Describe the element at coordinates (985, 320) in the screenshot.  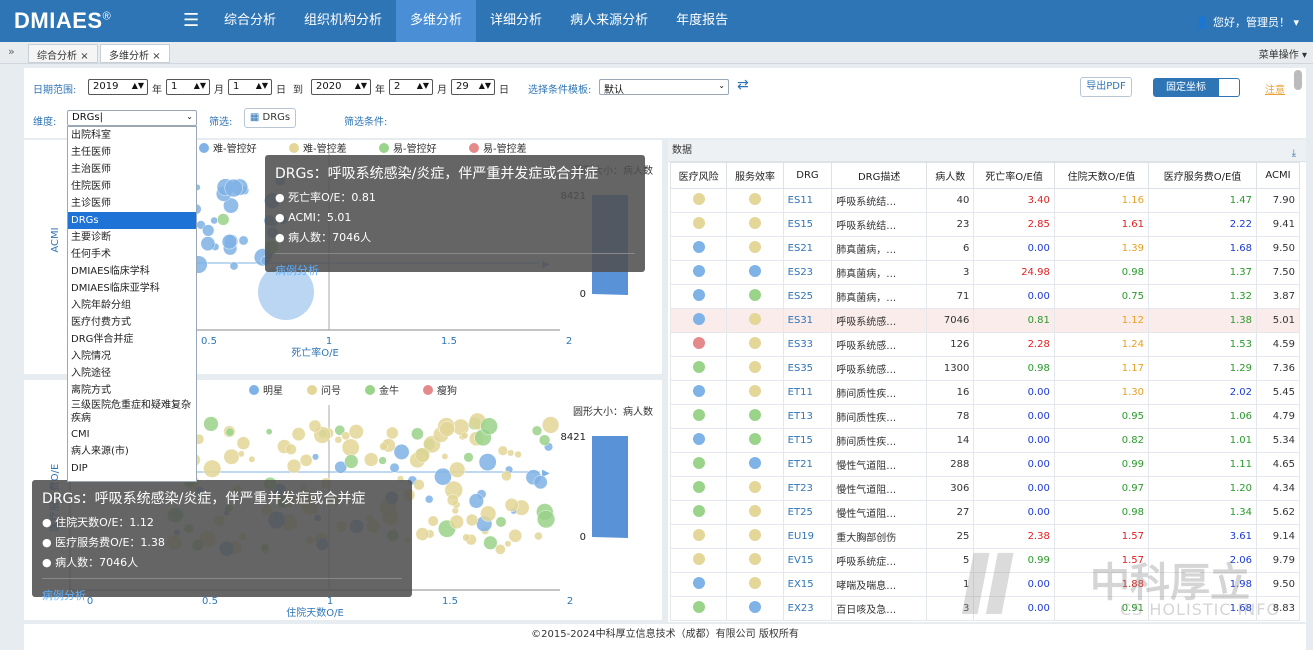
I see `table-row: ES31 呼吸系统感… 7046 0.81 1.12 1.38 5.01` at that location.